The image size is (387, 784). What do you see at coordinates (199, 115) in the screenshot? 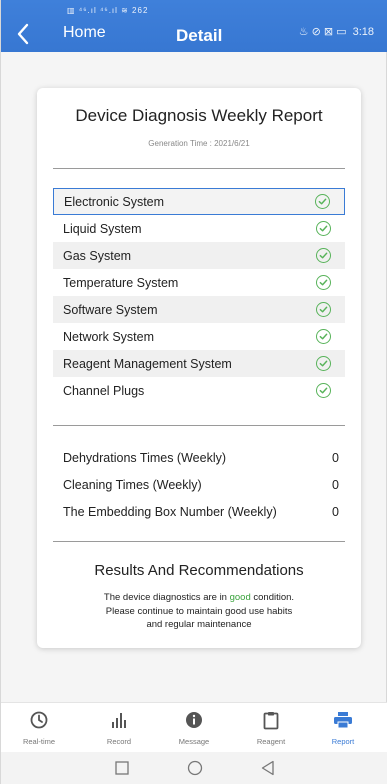
I see `report-title: Device Diagnosis Weekly Report` at bounding box center [199, 115].